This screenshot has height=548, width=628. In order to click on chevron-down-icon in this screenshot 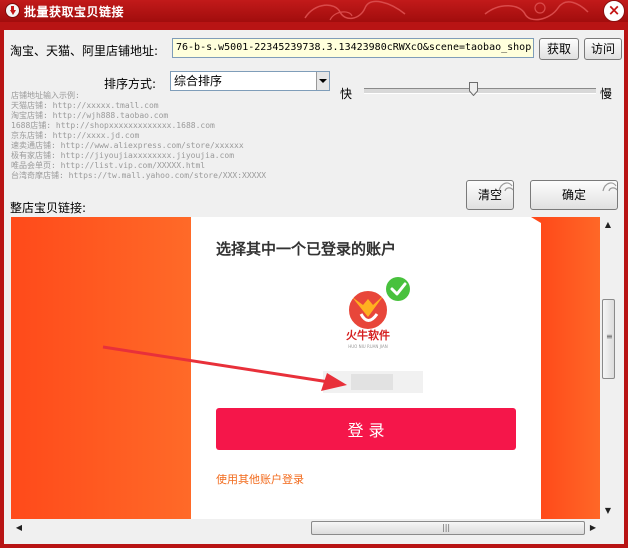, I will do `click(322, 81)`.